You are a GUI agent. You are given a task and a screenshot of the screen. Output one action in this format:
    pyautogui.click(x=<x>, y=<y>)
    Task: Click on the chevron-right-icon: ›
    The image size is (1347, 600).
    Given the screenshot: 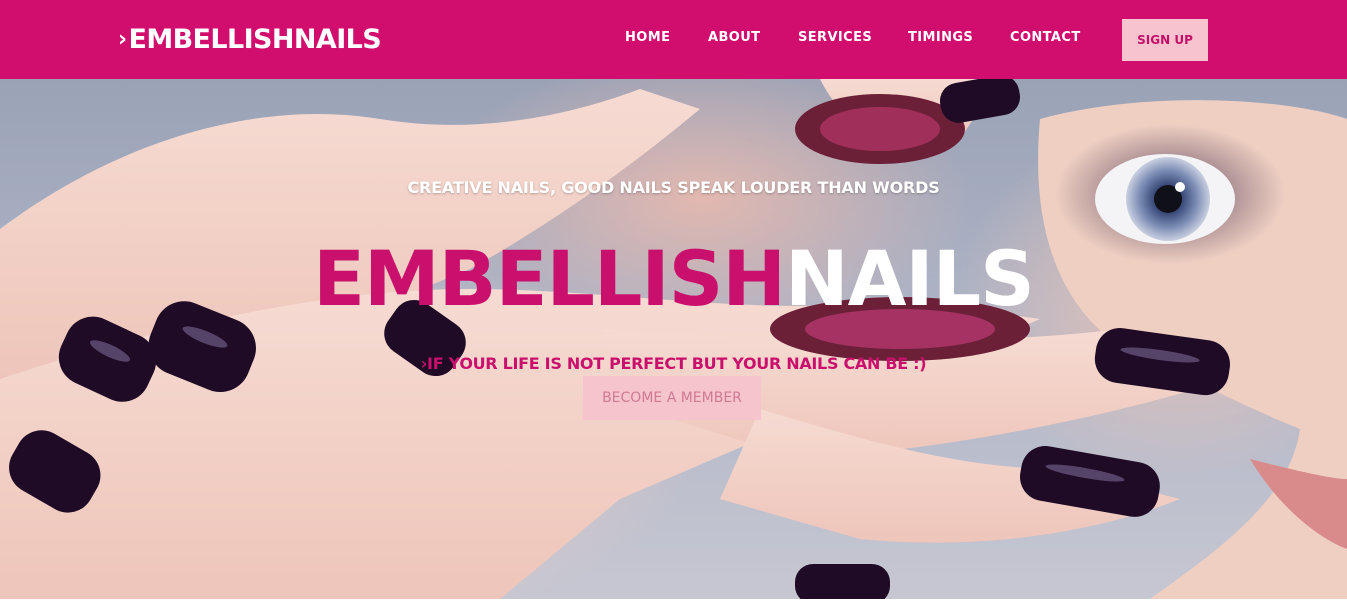 What is the action you would take?
    pyautogui.click(x=122, y=39)
    